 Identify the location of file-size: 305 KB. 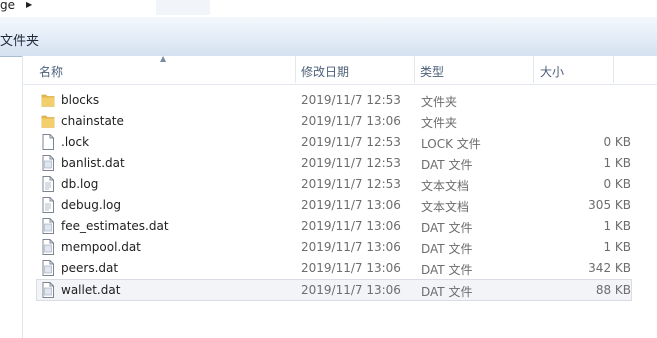
(609, 205).